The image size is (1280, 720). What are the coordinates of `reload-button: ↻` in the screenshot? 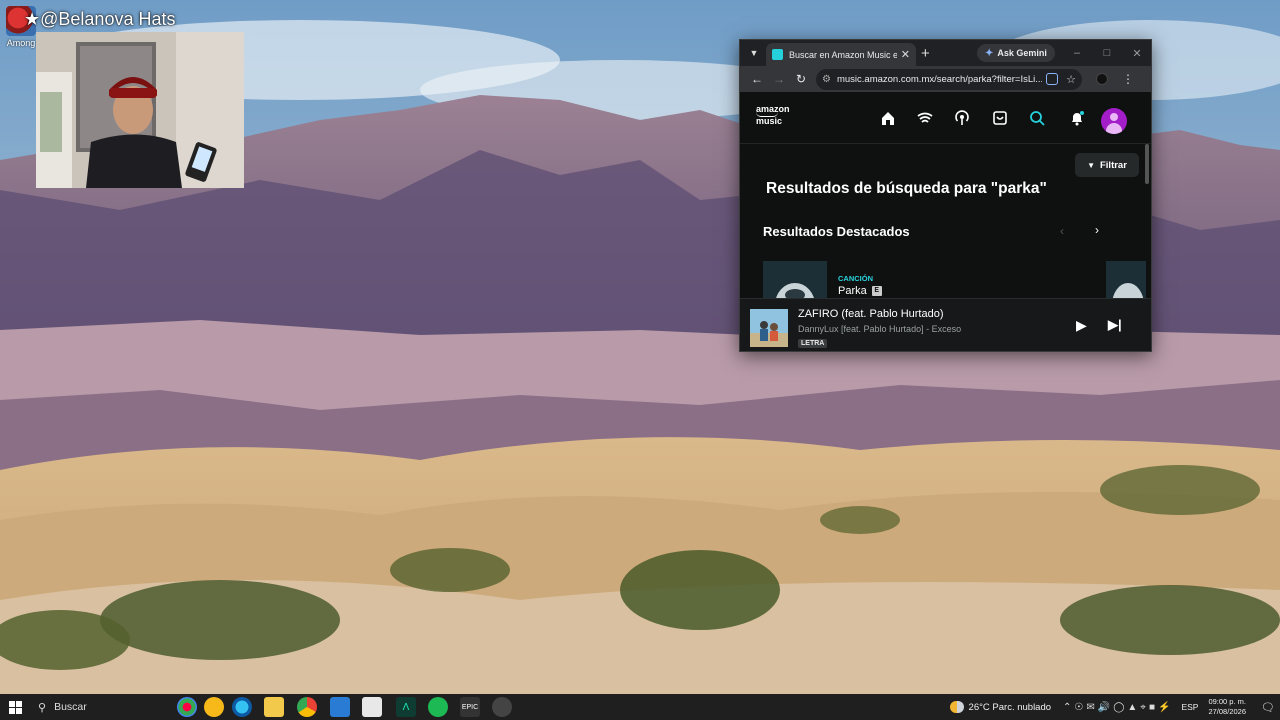 It's located at (801, 79).